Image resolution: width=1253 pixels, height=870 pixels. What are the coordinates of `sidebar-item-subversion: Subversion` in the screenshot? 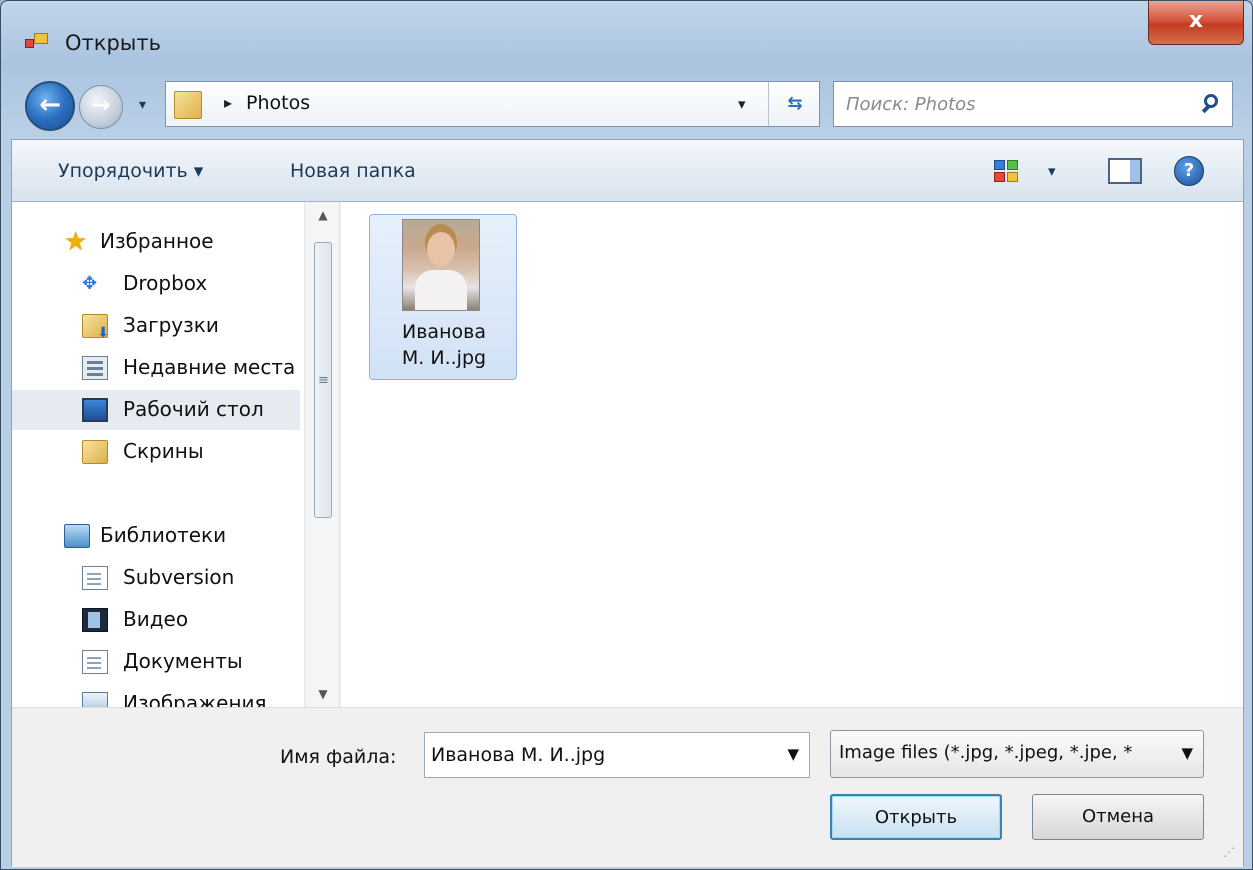 It's located at (156, 578).